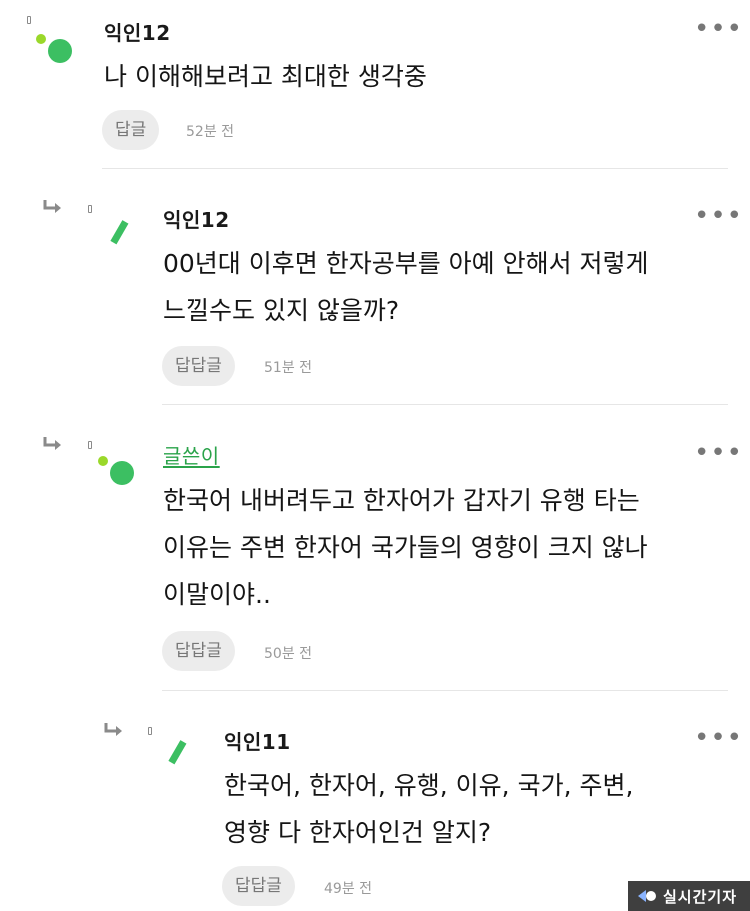 The width and height of the screenshot is (750, 911). I want to click on comment-text: 나 이해해보려고 최대한 생각중, so click(265, 76).